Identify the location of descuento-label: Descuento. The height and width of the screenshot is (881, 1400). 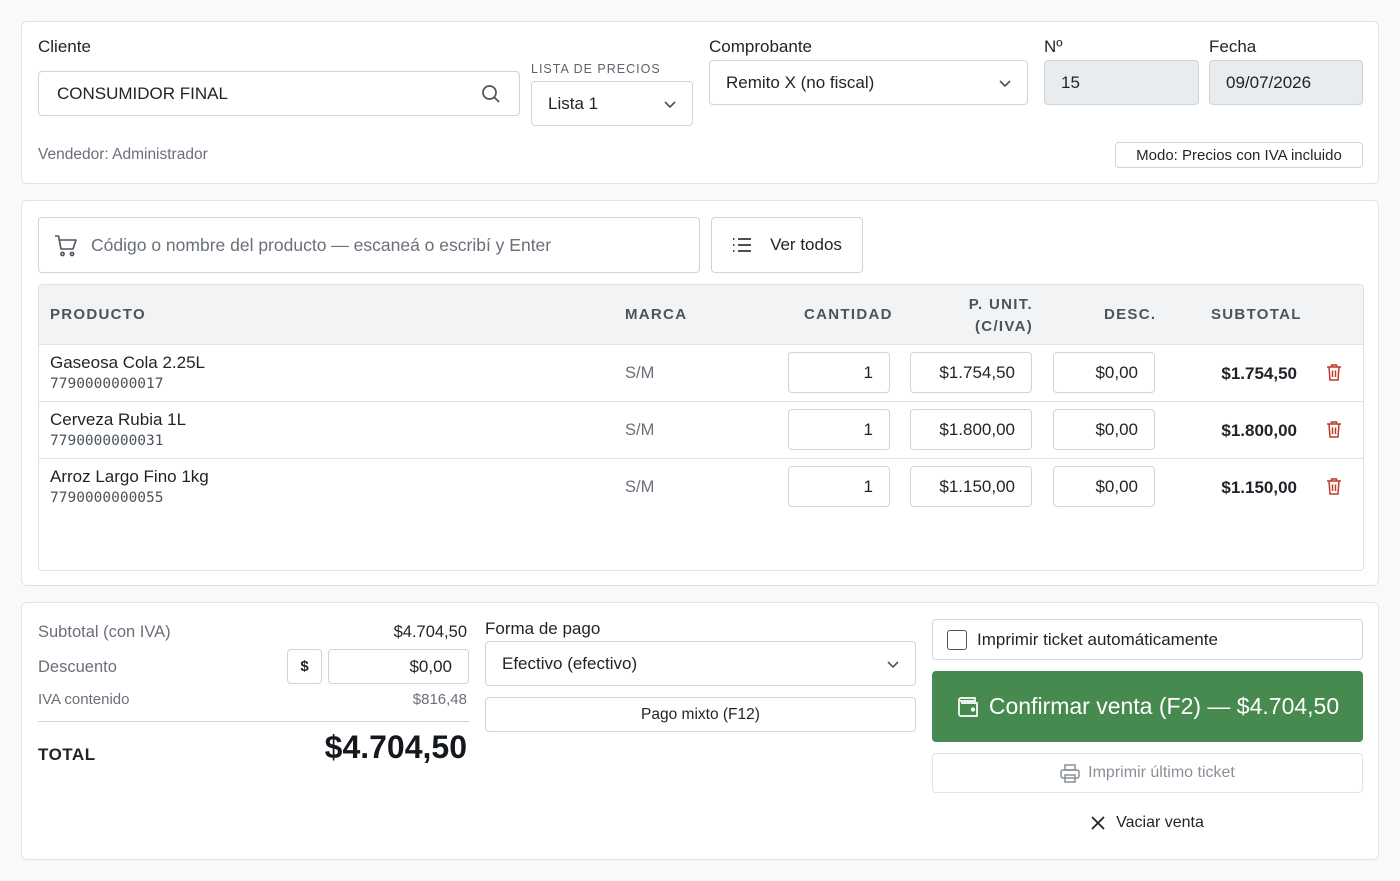
(77, 667).